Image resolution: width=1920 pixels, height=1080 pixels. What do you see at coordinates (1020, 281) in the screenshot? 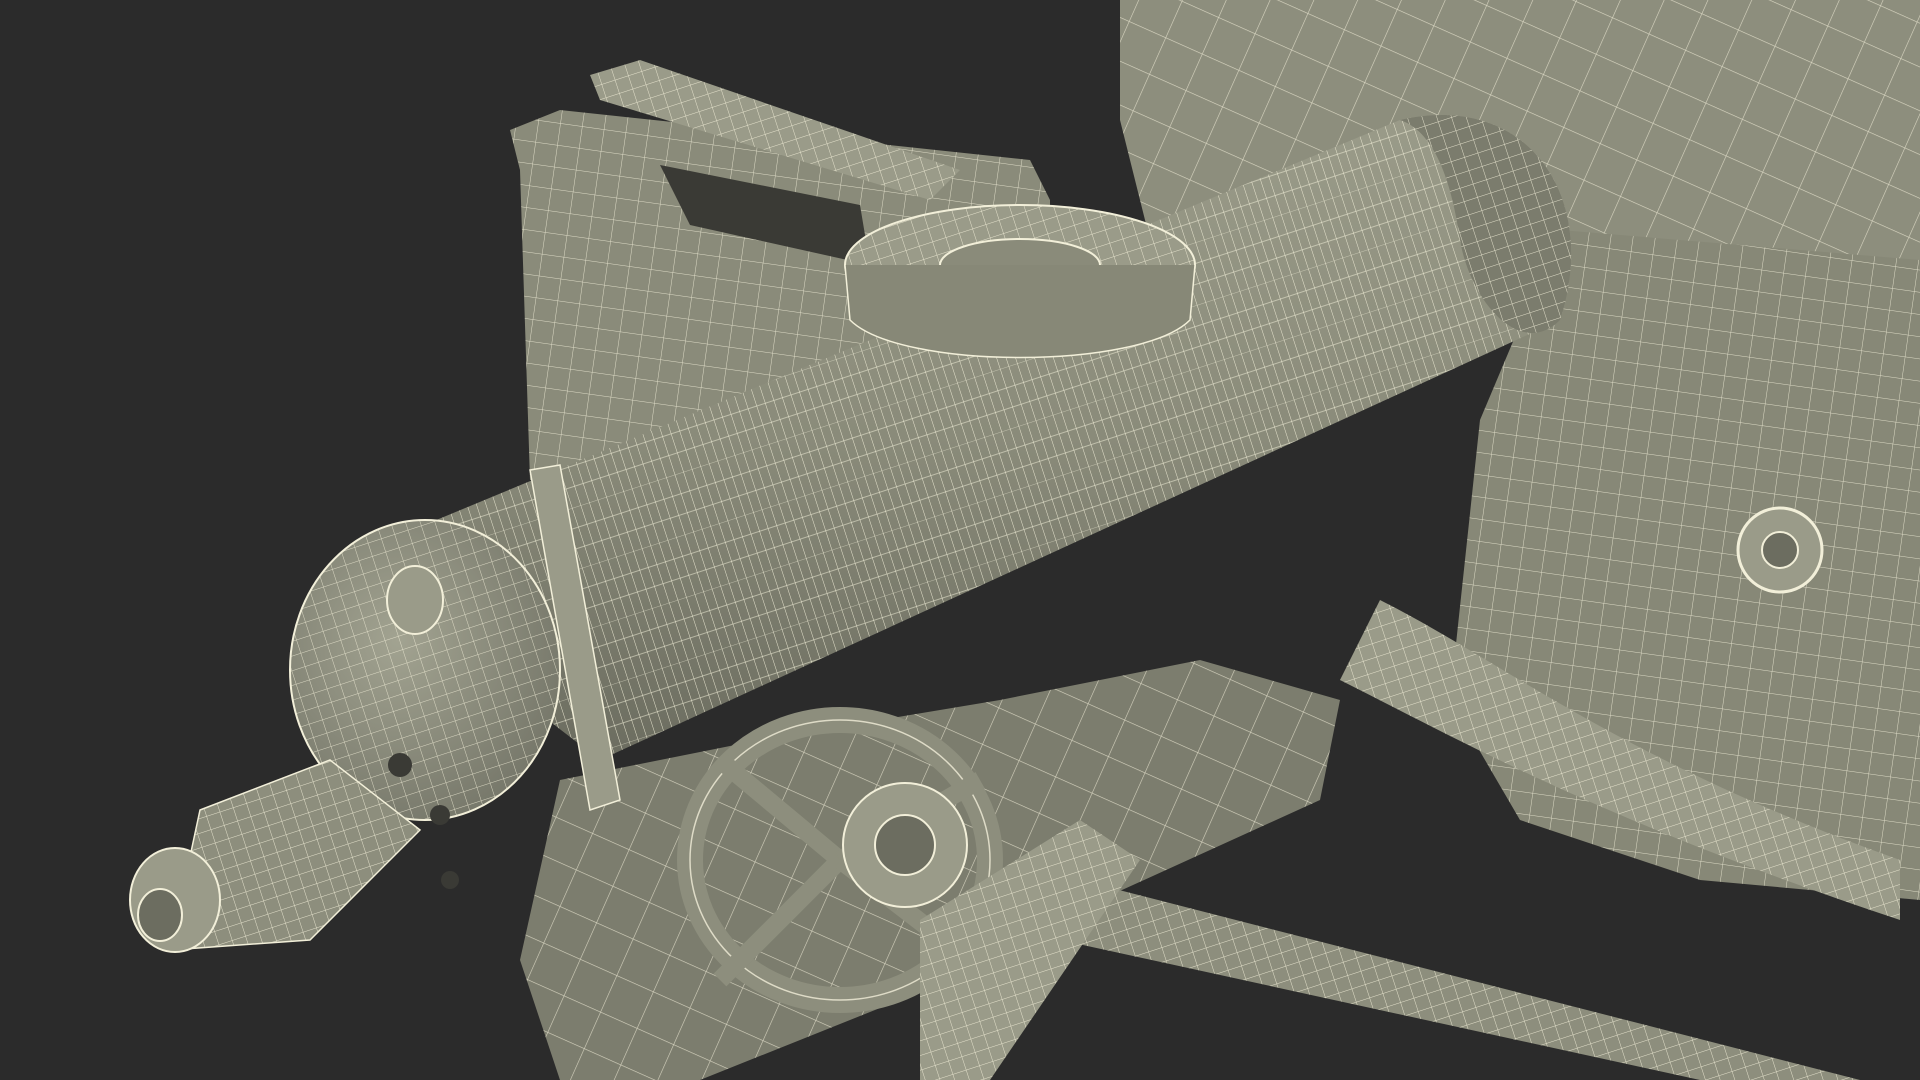
I see `filler-cap` at bounding box center [1020, 281].